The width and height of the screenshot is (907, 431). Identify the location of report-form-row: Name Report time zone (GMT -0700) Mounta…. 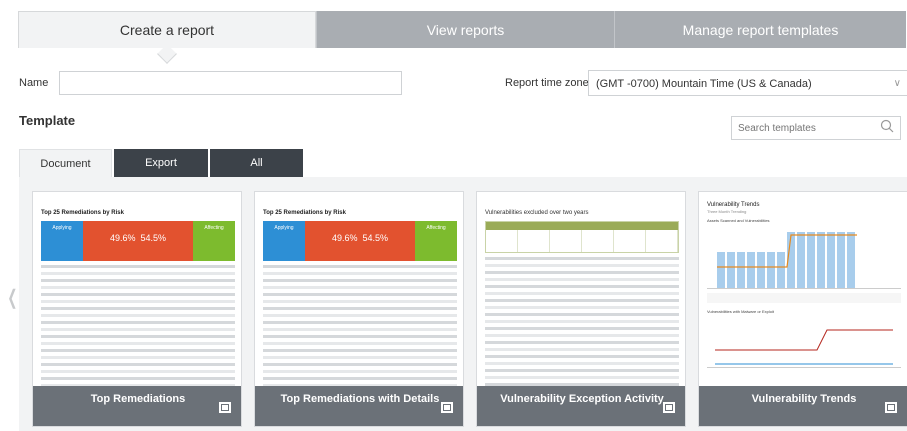
(453, 83).